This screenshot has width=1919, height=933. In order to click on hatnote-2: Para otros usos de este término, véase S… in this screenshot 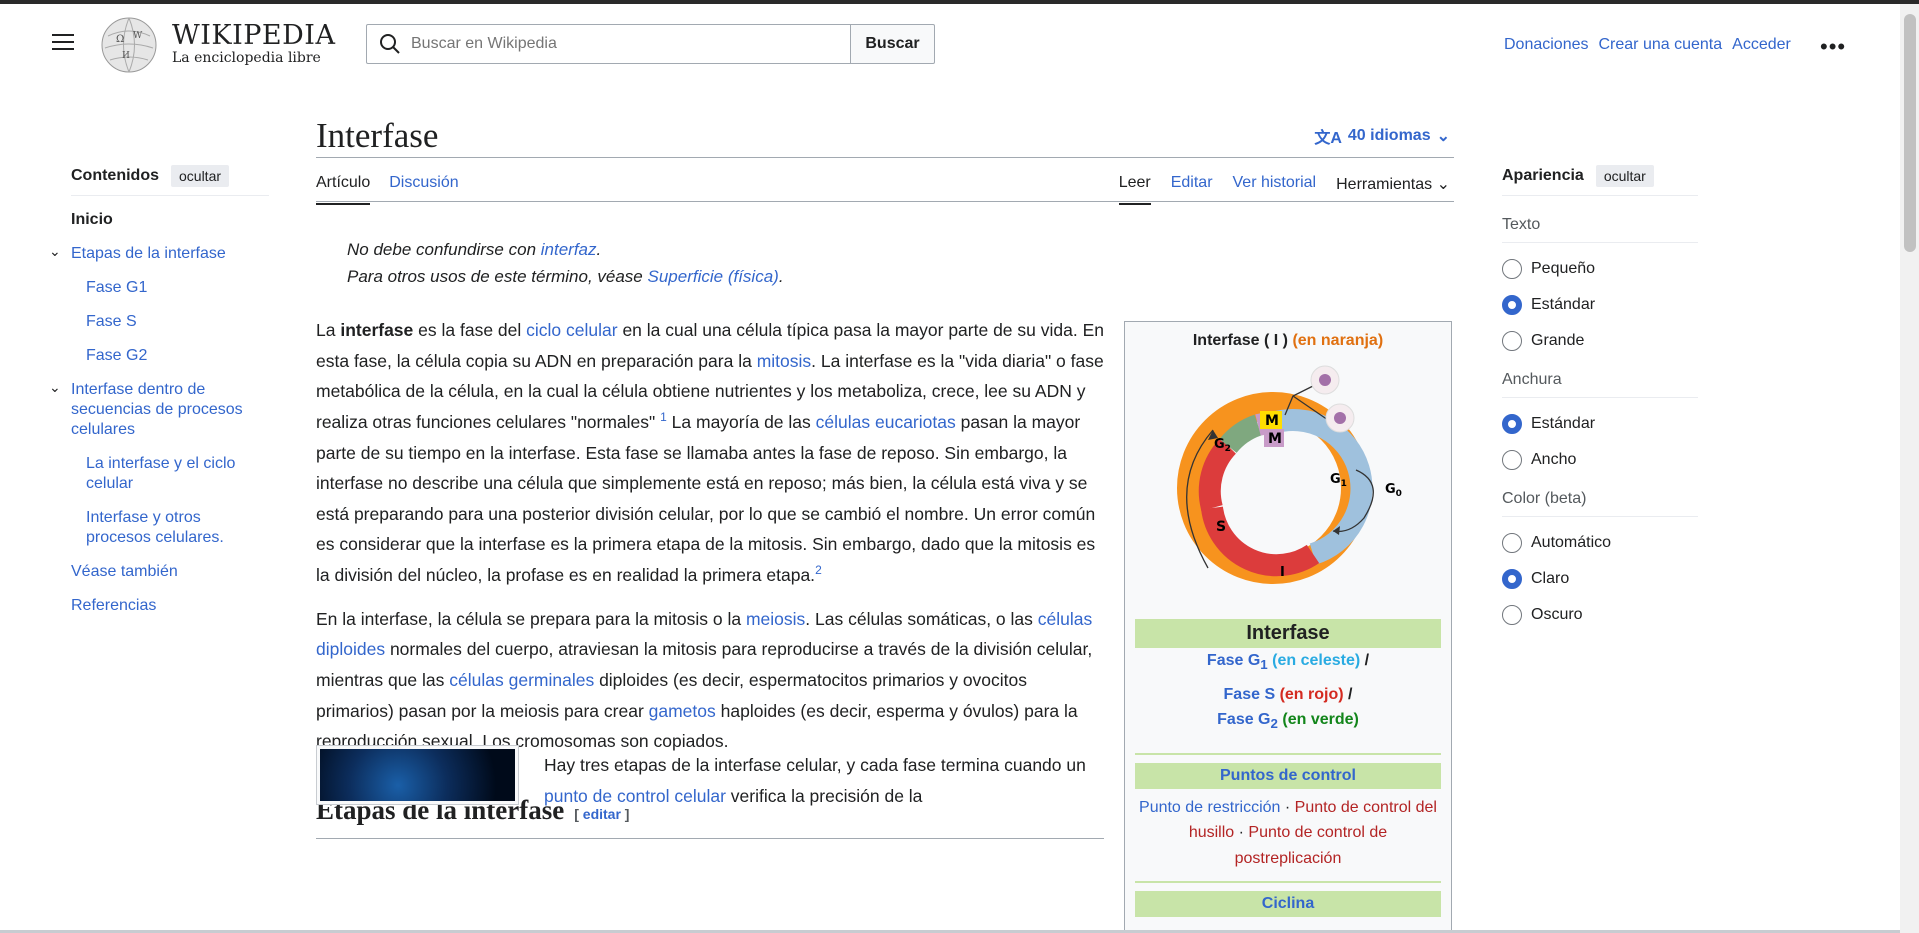, I will do `click(565, 277)`.